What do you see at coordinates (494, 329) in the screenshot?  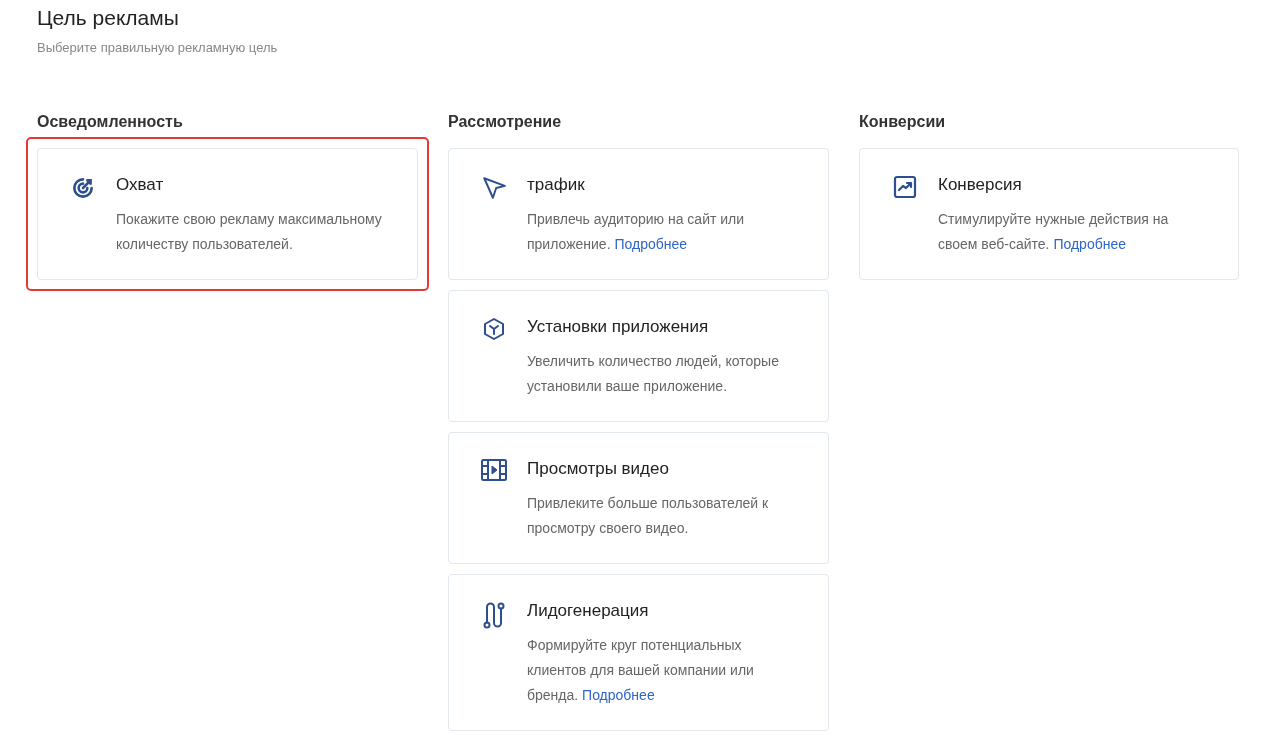 I see `cube-icon` at bounding box center [494, 329].